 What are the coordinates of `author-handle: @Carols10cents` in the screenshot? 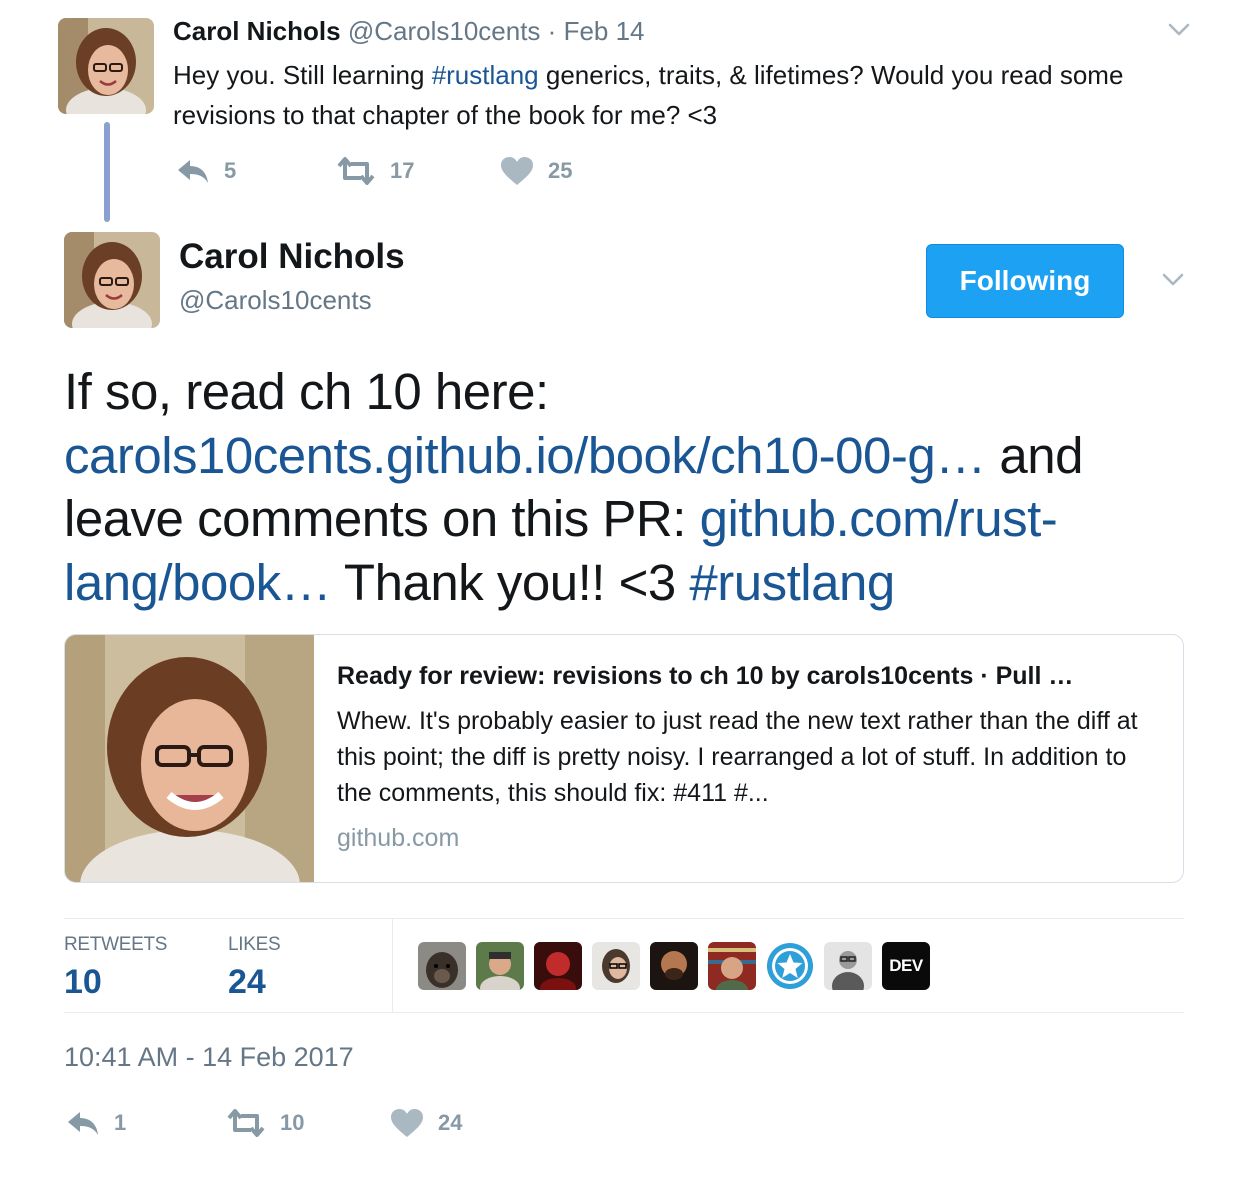 It's located at (275, 300).